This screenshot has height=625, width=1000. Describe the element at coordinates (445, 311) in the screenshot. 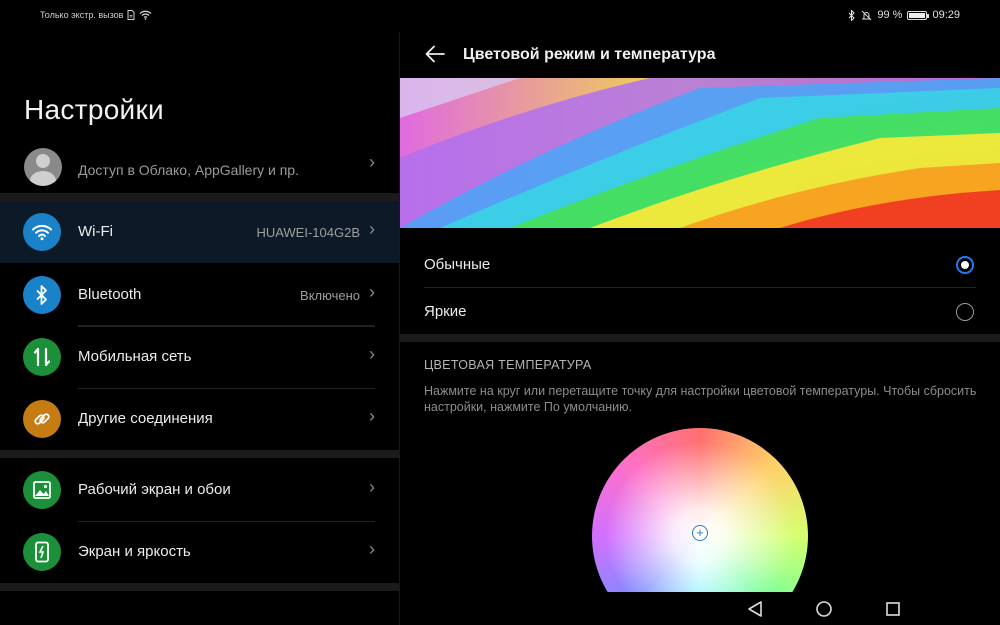

I see `mode-label: Яркие` at that location.